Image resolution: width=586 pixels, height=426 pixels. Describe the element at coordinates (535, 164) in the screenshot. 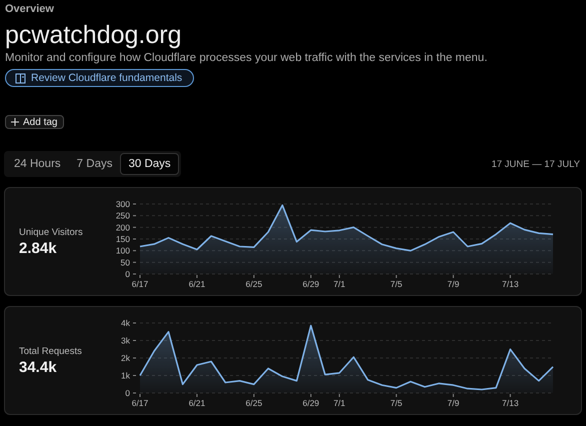

I see `date-range: 17 JUNE — 17 JULY` at that location.